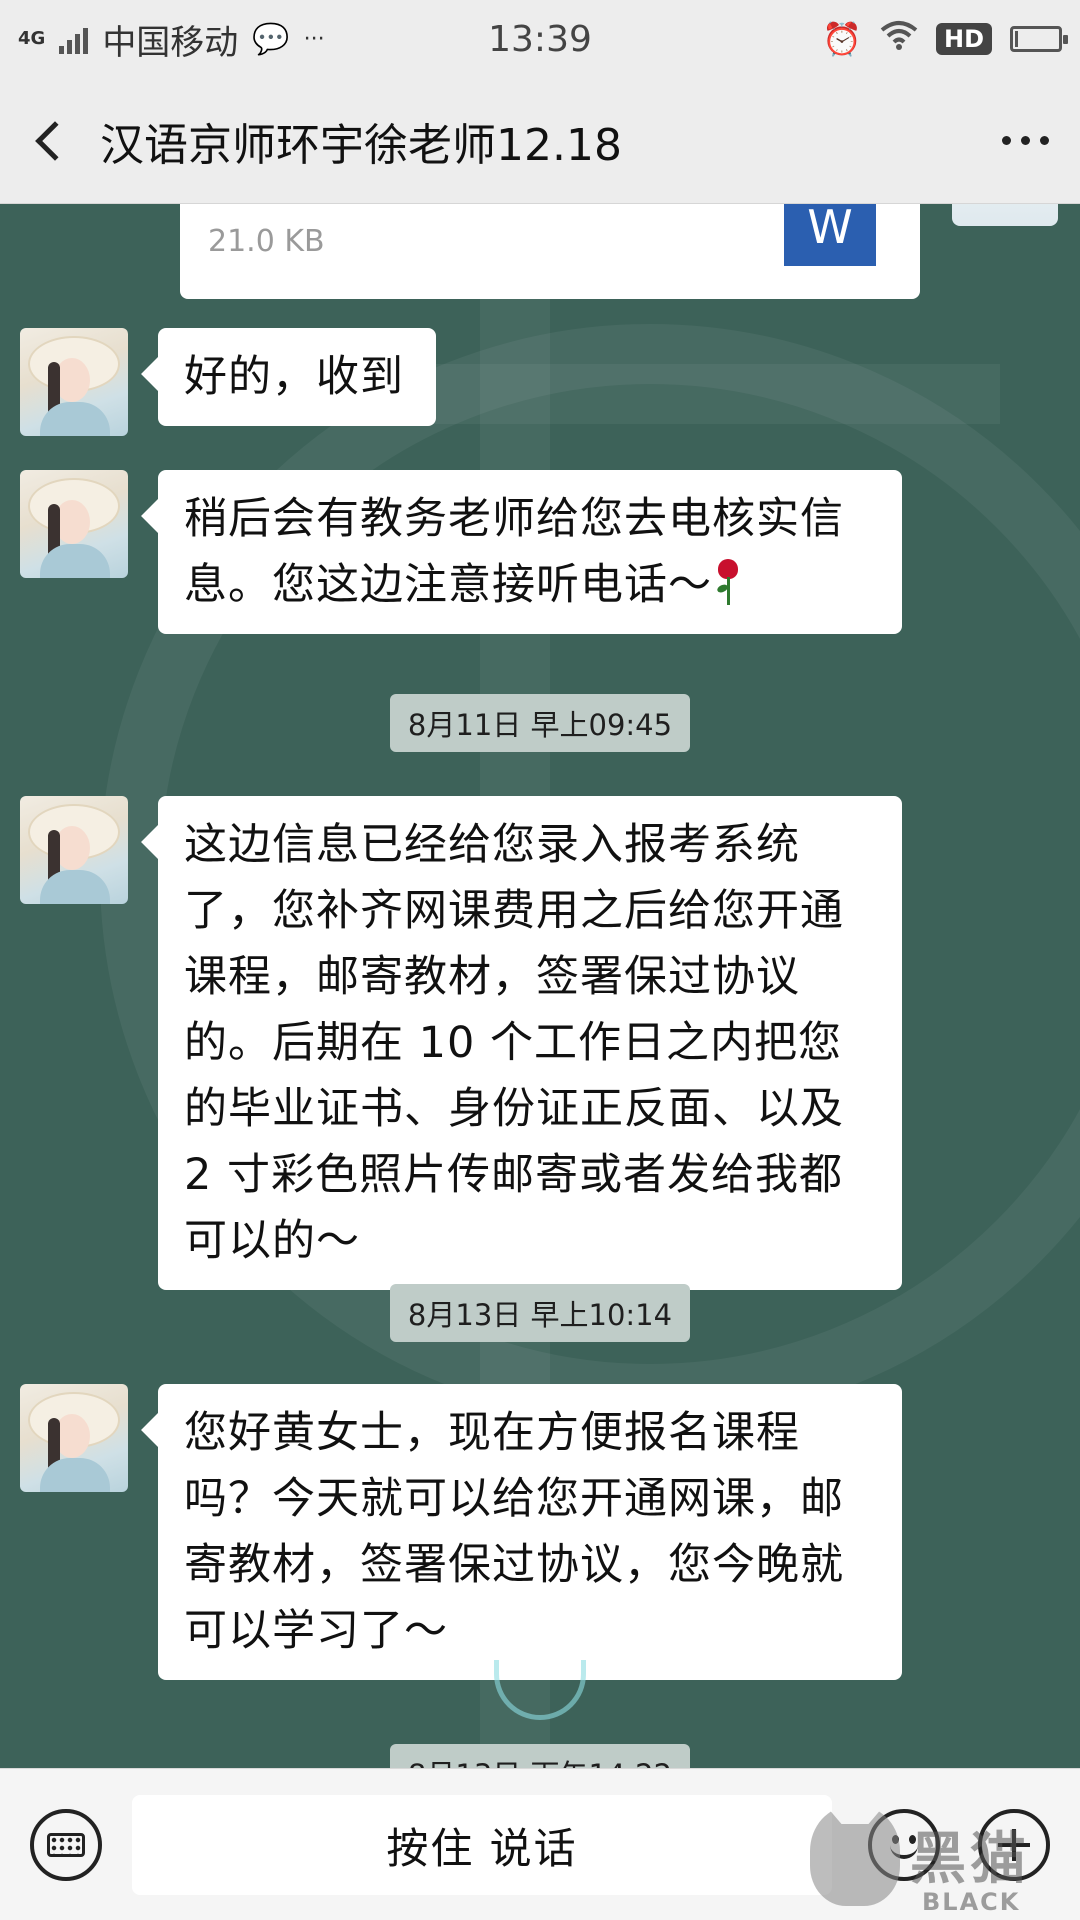 The width and height of the screenshot is (1080, 1920). Describe the element at coordinates (420, 39) in the screenshot. I see `status-left: 4G 中国移动 💬 ···` at that location.